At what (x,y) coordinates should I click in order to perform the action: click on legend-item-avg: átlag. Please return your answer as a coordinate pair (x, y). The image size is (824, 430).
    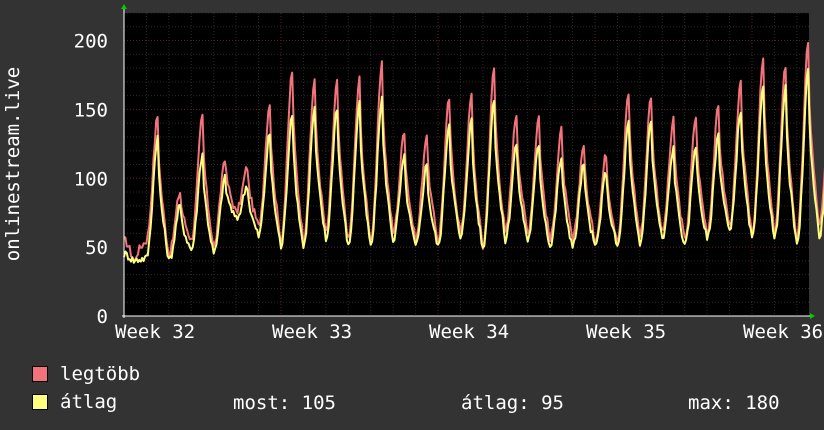
    Looking at the image, I should click on (75, 402).